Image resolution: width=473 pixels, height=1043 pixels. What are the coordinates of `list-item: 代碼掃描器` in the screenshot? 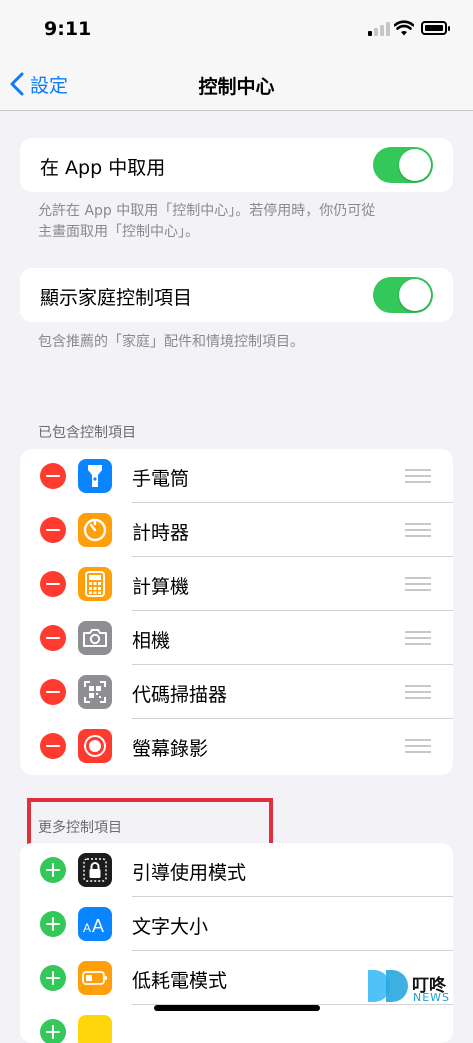 It's located at (236, 692).